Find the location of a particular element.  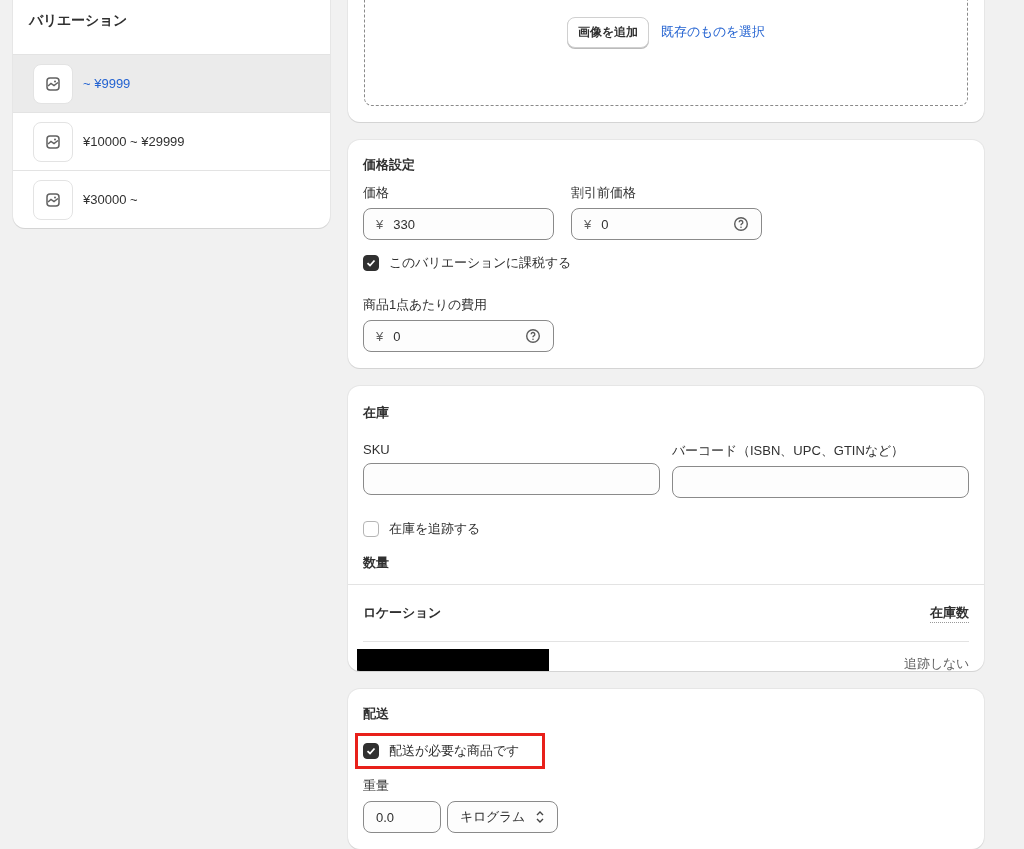

variant-item: ¥10000 ~ ¥29999 is located at coordinates (171, 141).